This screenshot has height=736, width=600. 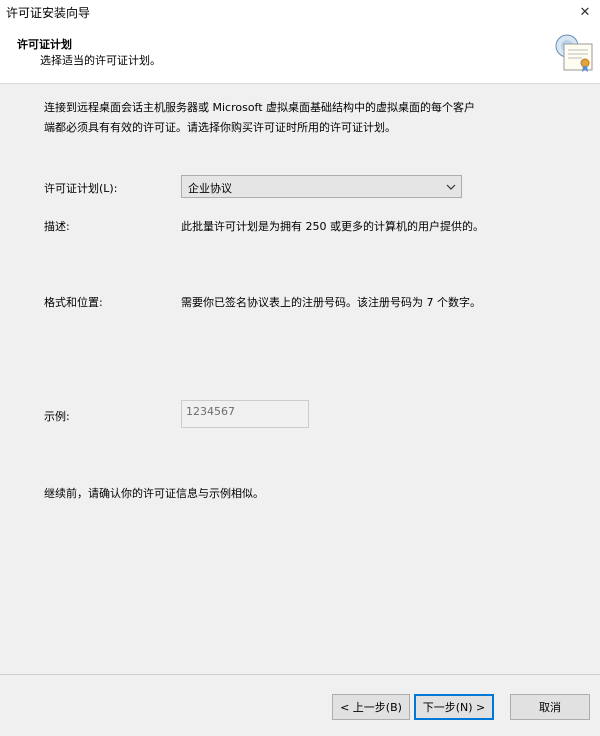 I want to click on example-label: 示例:, so click(x=57, y=416).